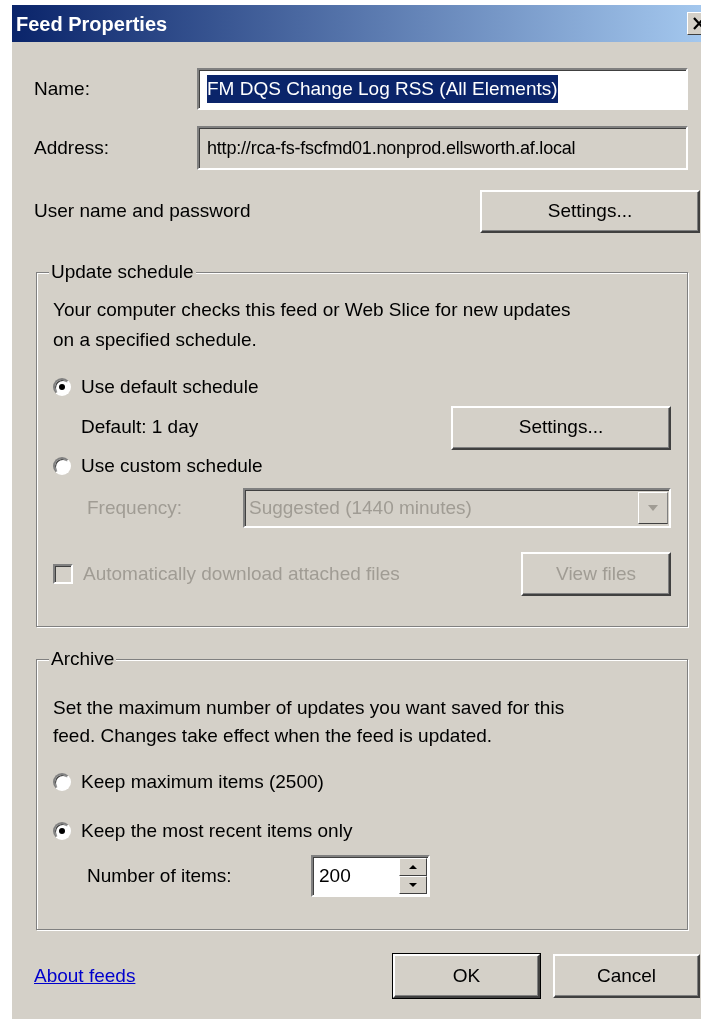 This screenshot has height=1019, width=701. What do you see at coordinates (92, 24) in the screenshot?
I see `window-title: Feed Properties` at bounding box center [92, 24].